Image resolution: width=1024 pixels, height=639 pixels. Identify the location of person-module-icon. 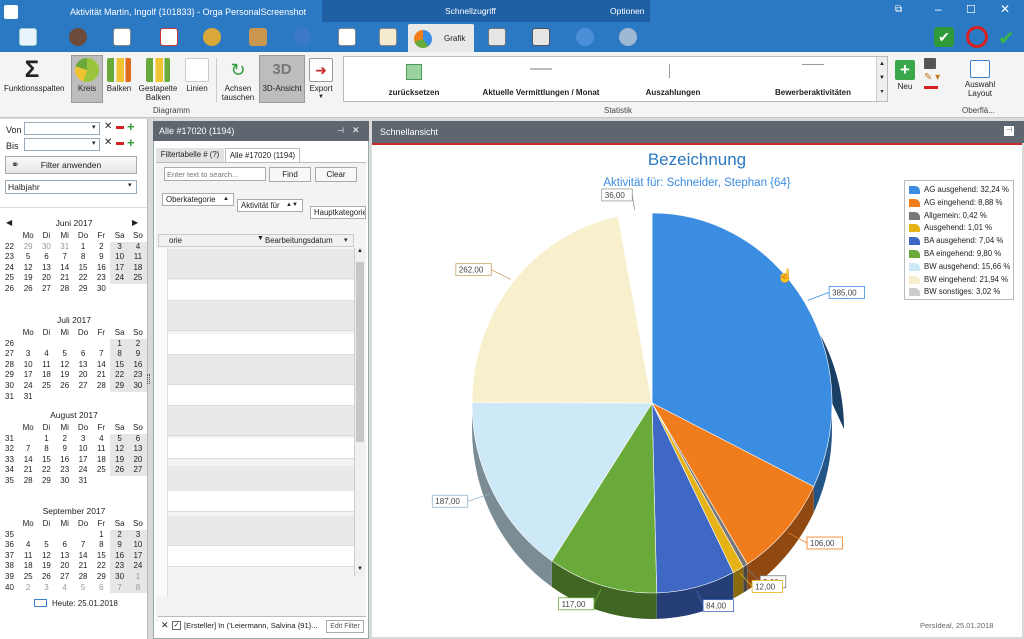
(78, 37).